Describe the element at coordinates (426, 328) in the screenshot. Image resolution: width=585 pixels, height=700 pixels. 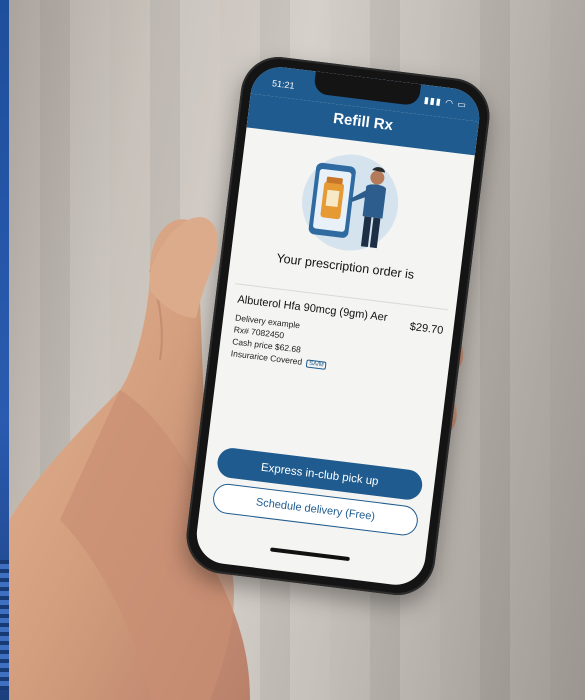
I see `medication-price: $29.70` at that location.